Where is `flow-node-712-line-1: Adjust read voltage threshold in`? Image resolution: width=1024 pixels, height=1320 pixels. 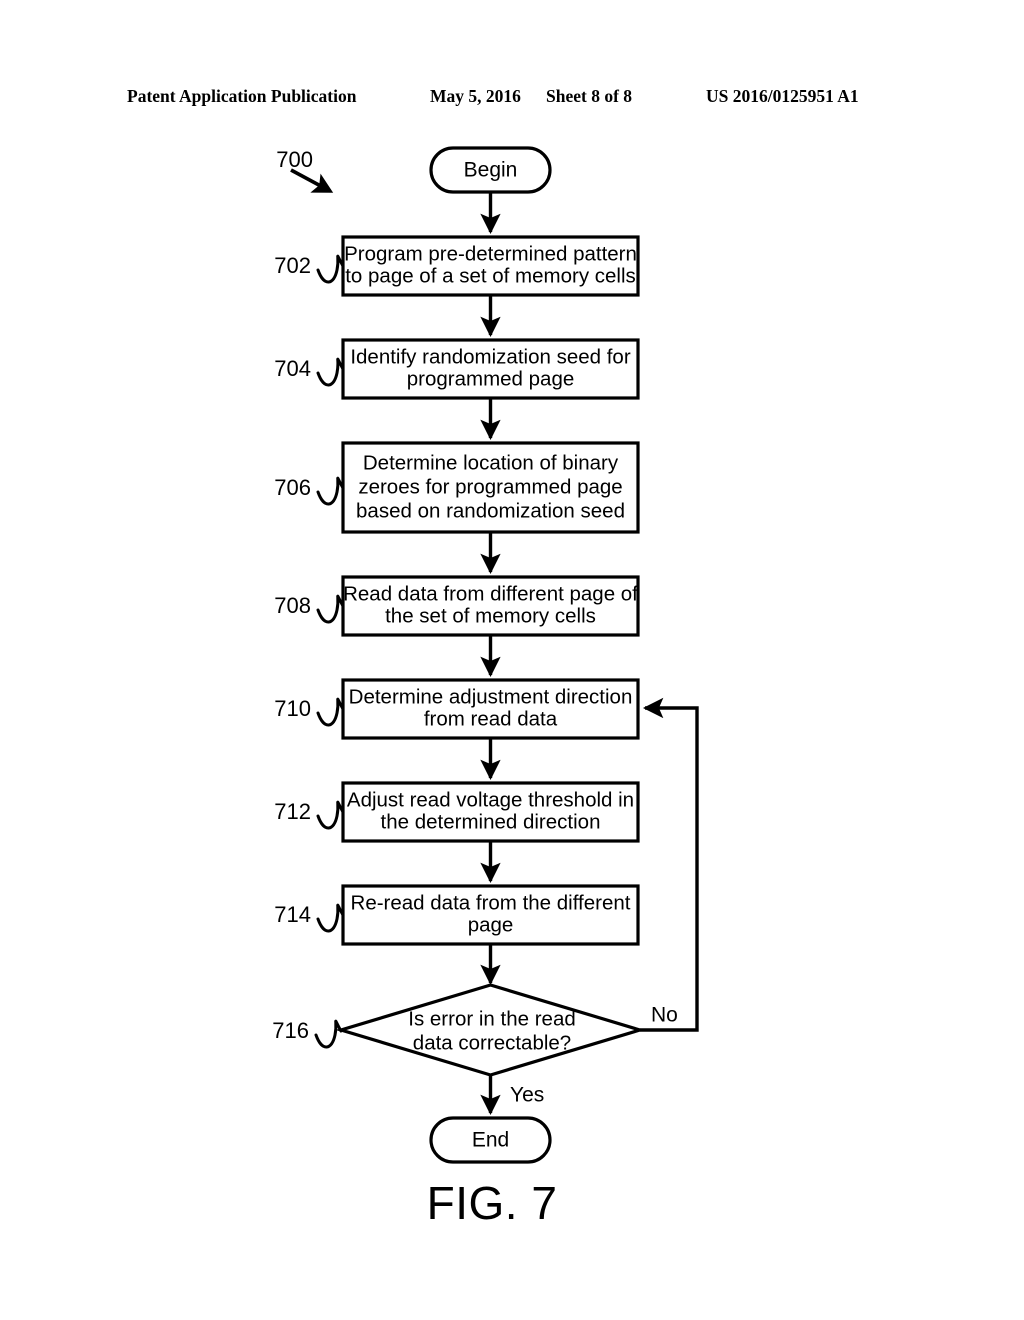 flow-node-712-line-1: Adjust read voltage threshold in is located at coordinates (490, 799).